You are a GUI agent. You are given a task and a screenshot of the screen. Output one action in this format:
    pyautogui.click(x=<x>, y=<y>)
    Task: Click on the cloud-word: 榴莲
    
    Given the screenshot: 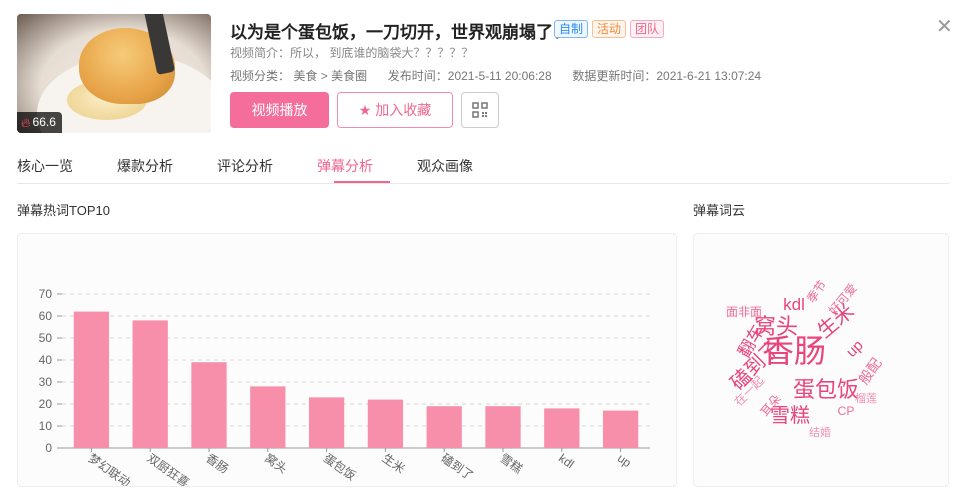 What is the action you would take?
    pyautogui.click(x=866, y=398)
    